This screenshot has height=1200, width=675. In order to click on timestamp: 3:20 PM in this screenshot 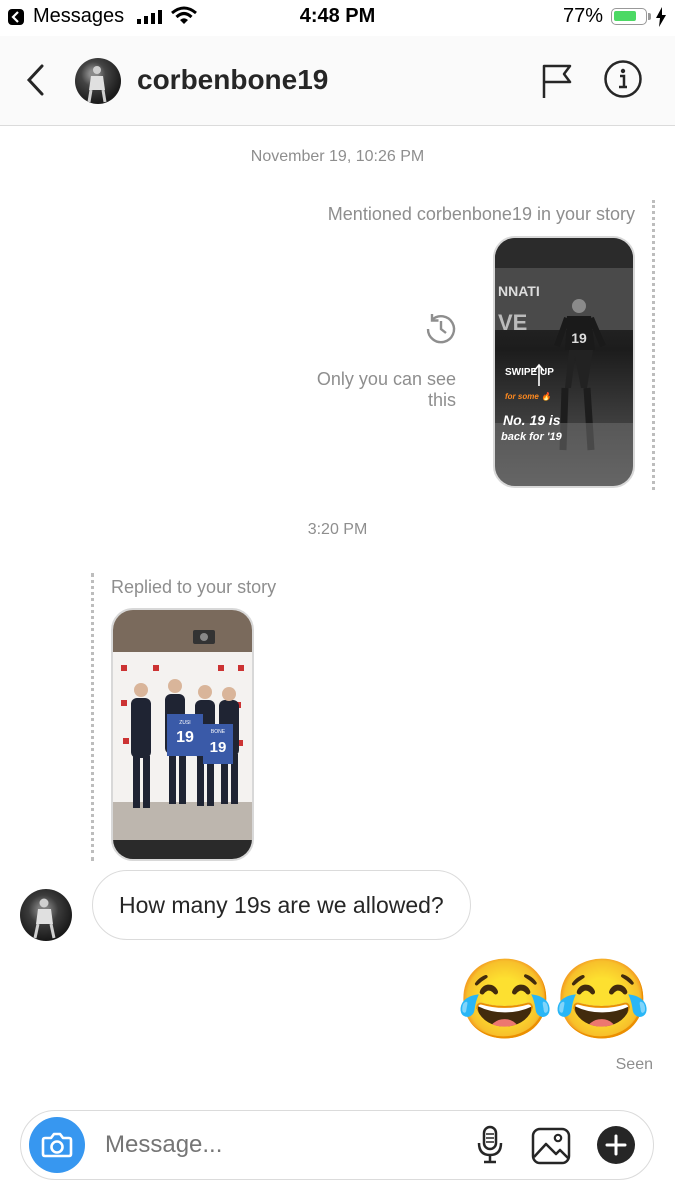, I will do `click(337, 529)`.